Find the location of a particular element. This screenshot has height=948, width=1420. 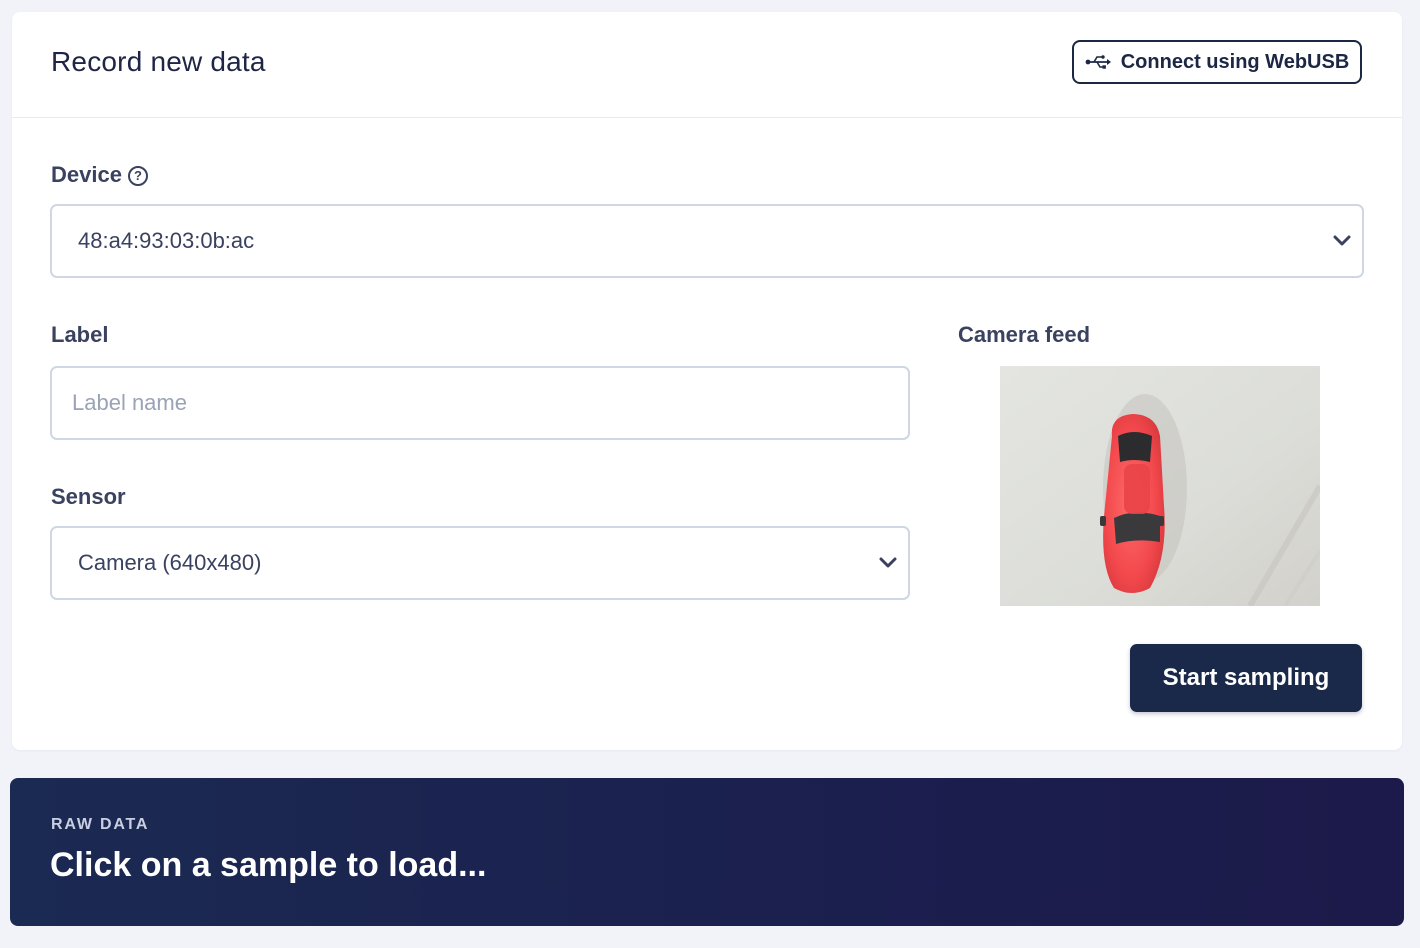

device-select-value: 48:a4:93:03:0b:ac is located at coordinates (166, 240).